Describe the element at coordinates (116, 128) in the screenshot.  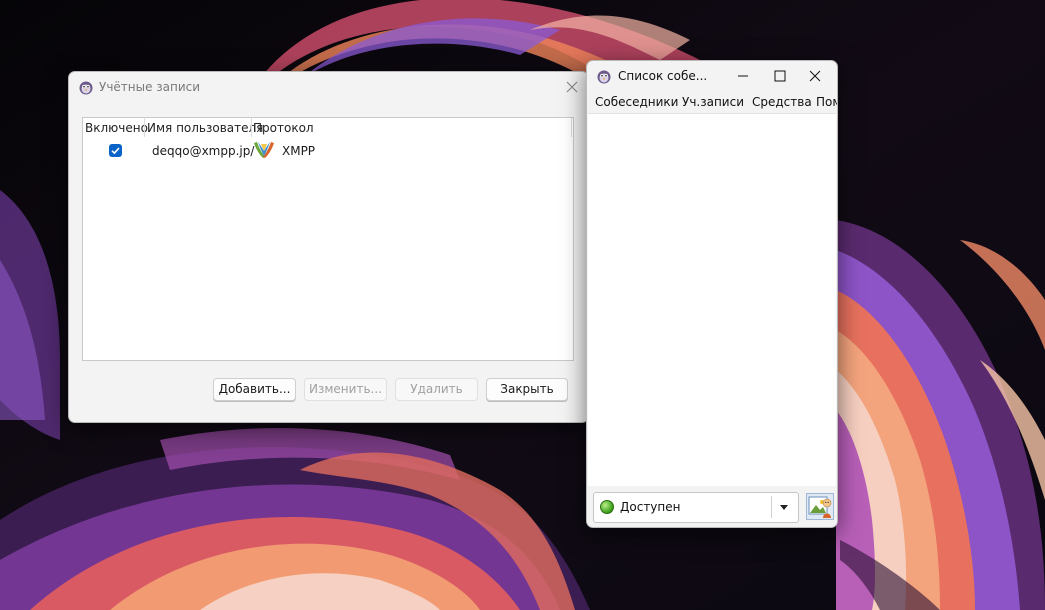
I see `column-enabled: Включено` at that location.